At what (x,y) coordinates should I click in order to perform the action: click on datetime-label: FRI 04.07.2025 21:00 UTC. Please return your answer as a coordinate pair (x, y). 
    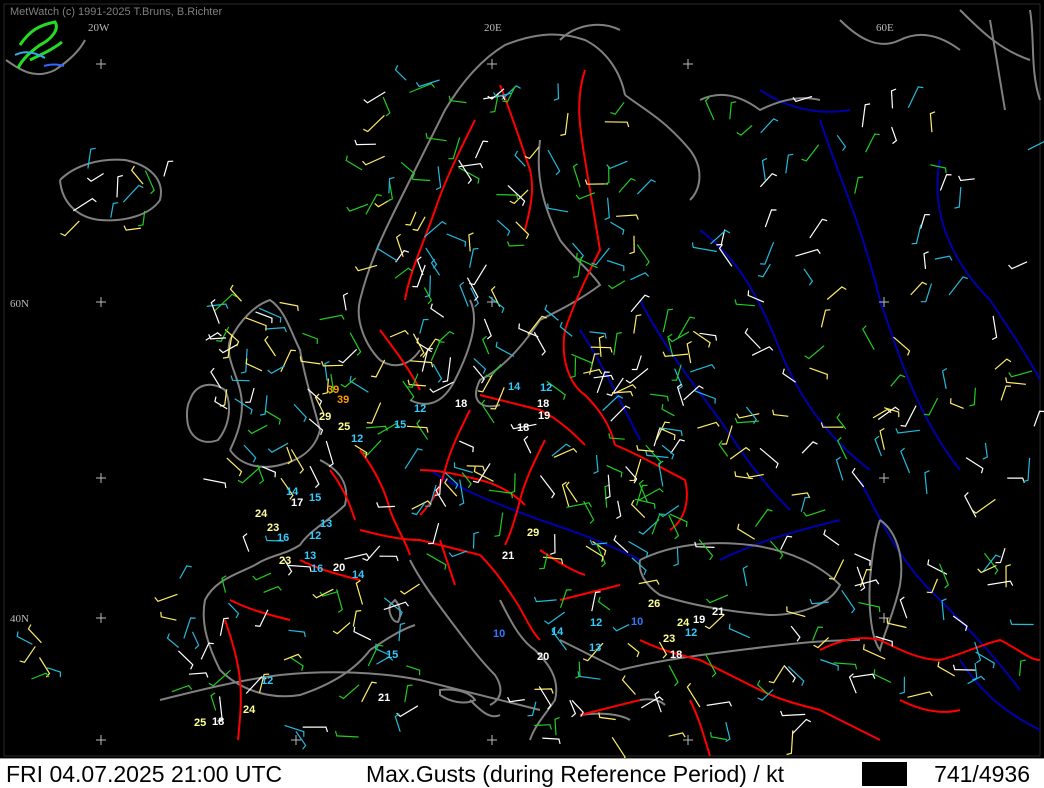
    Looking at the image, I should click on (144, 774).